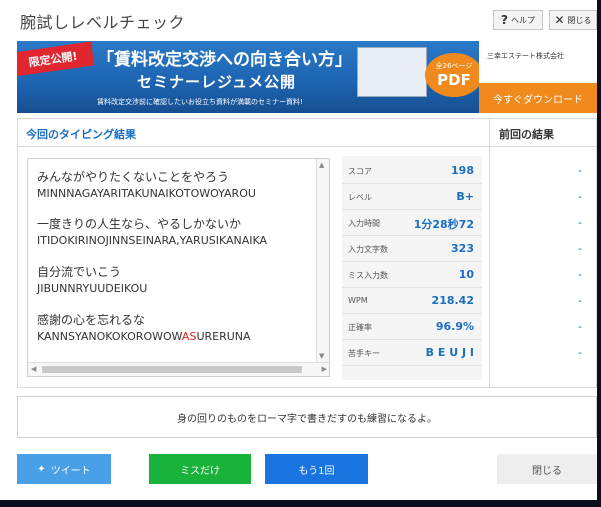 The height and width of the screenshot is (507, 601). I want to click on stat-value: 323, so click(462, 248).